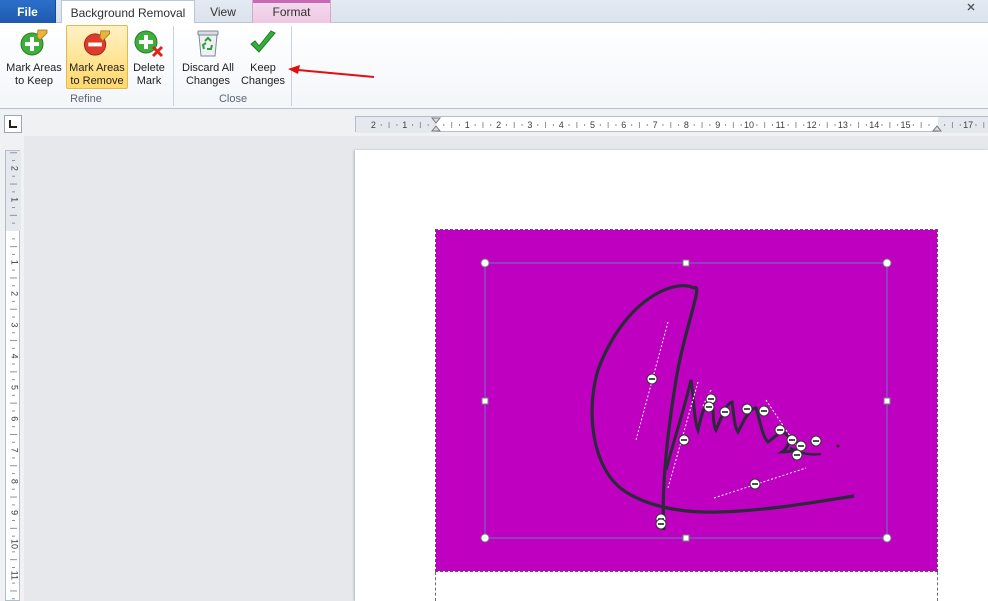 The height and width of the screenshot is (601, 988). Describe the element at coordinates (494, 12) in the screenshot. I see `ribbon-tab-strip: File Background Removal View Format` at that location.